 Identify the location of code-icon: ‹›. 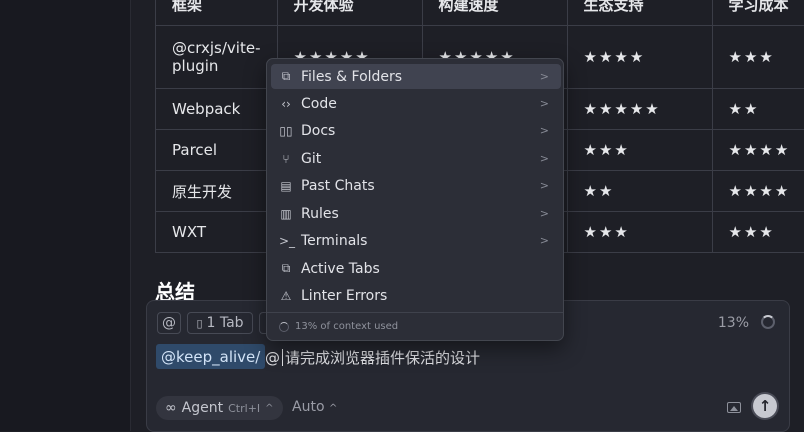
(286, 104).